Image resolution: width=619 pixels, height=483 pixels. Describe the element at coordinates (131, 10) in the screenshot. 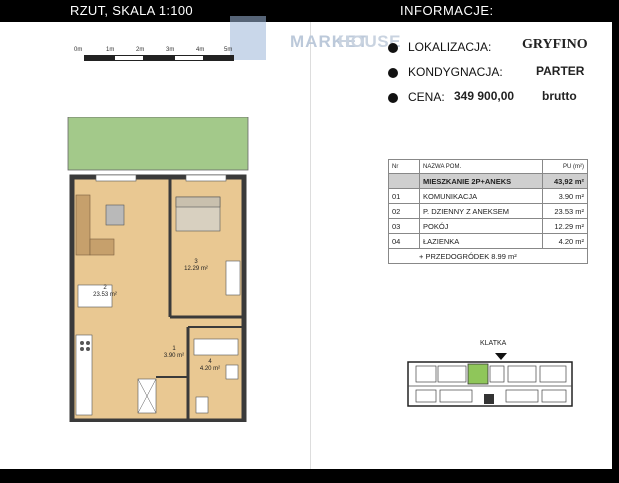

I see `header-left-title: RZUT, SKALA 1:100` at that location.